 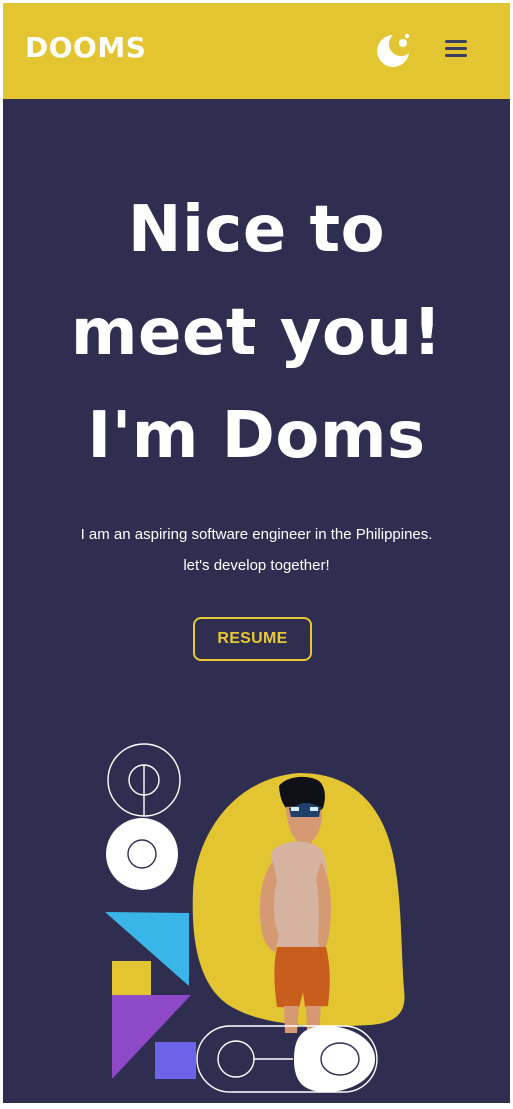 I want to click on menu-button, so click(x=456, y=49).